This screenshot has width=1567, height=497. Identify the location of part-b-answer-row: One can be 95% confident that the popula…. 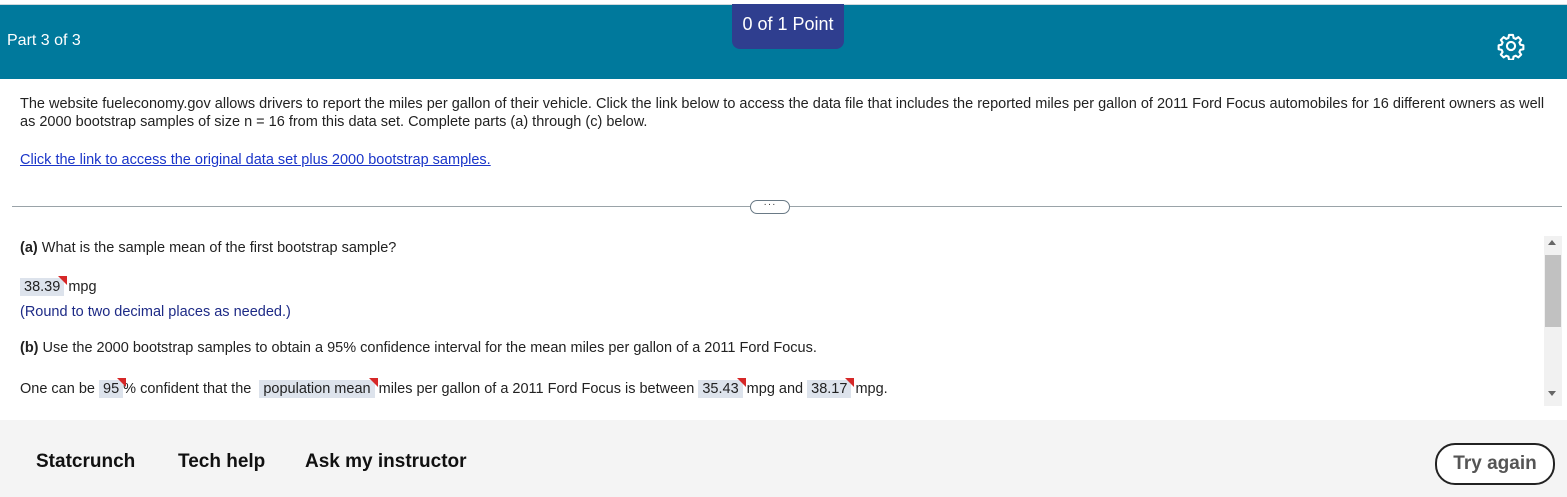
(454, 388).